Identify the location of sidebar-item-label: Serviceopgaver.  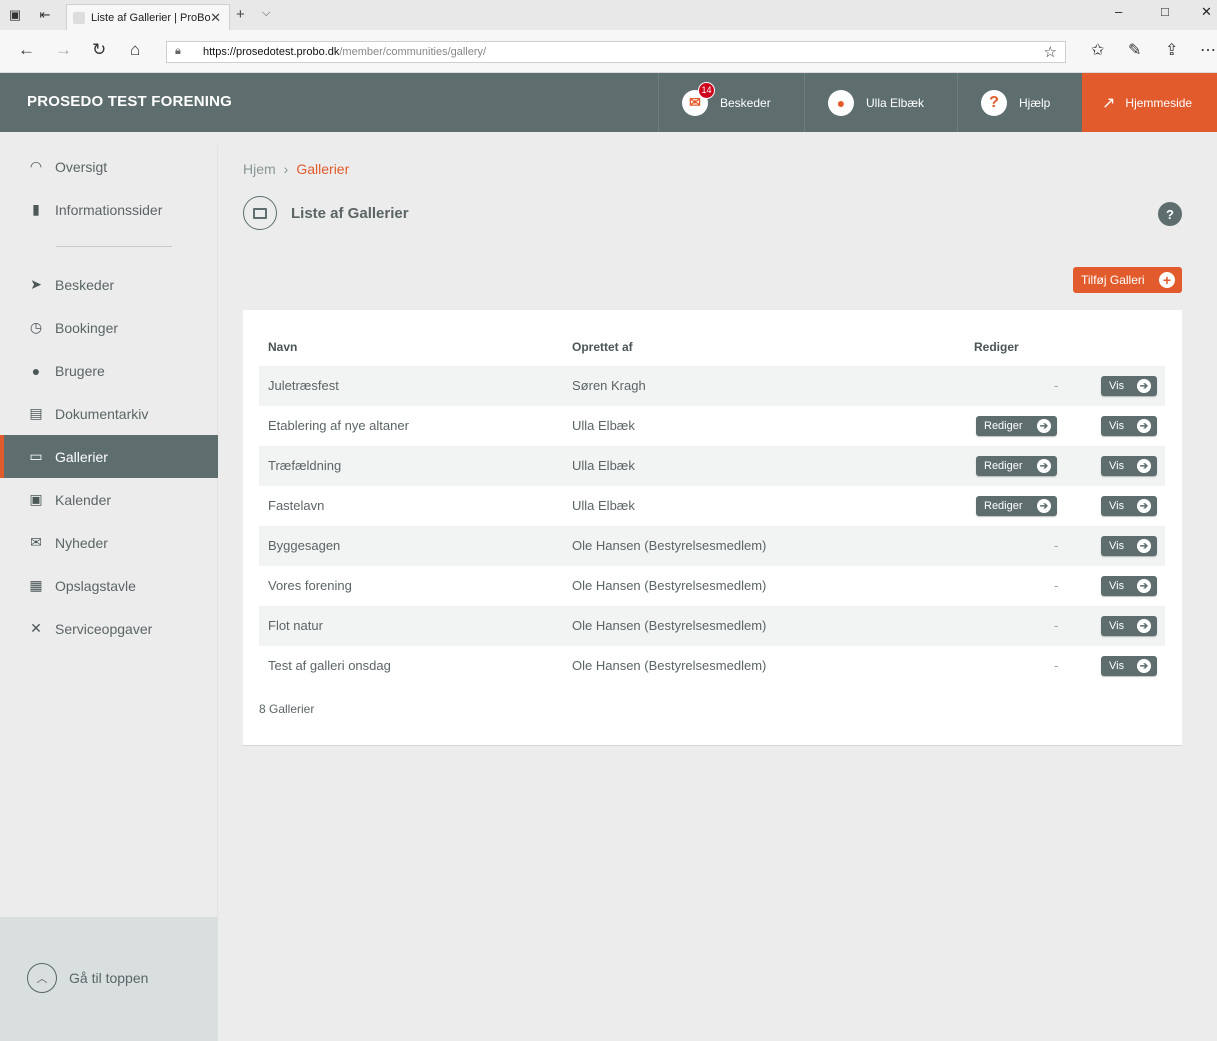
(104, 628).